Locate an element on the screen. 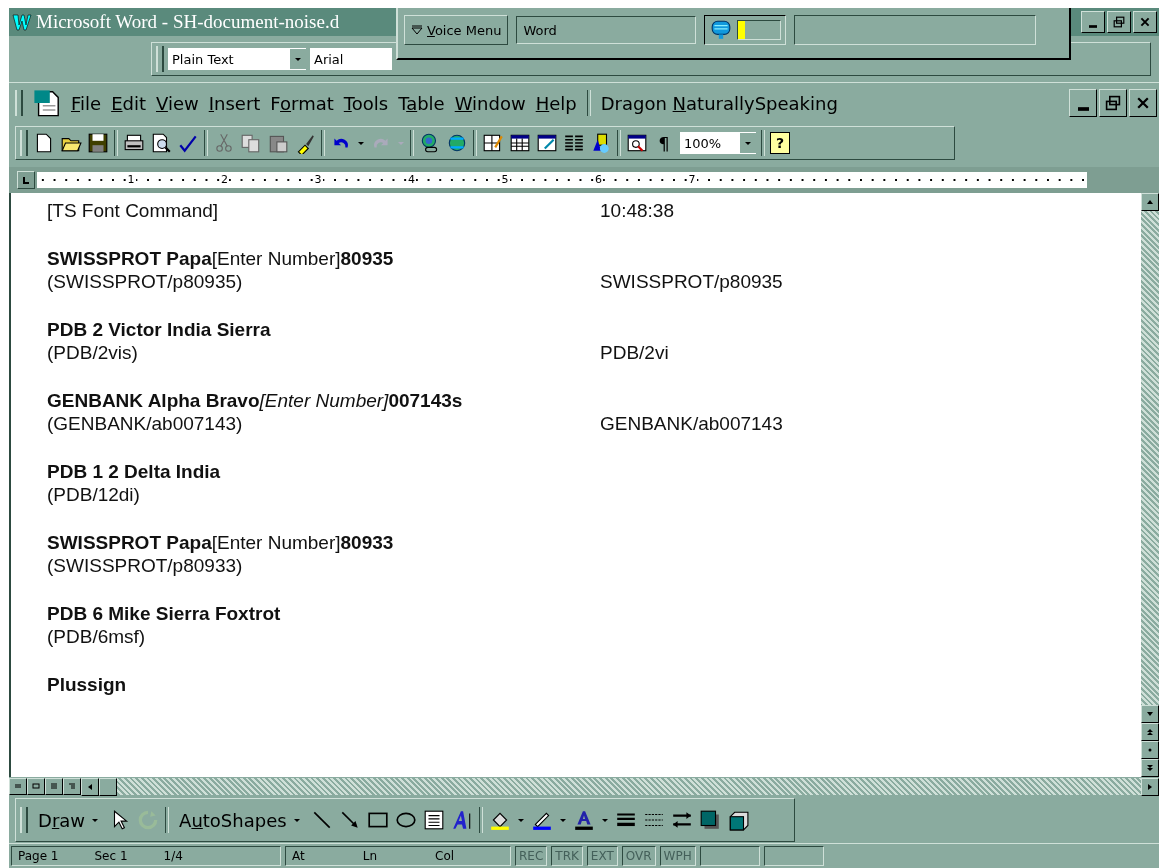  tab-stop-icon is located at coordinates (26, 180).